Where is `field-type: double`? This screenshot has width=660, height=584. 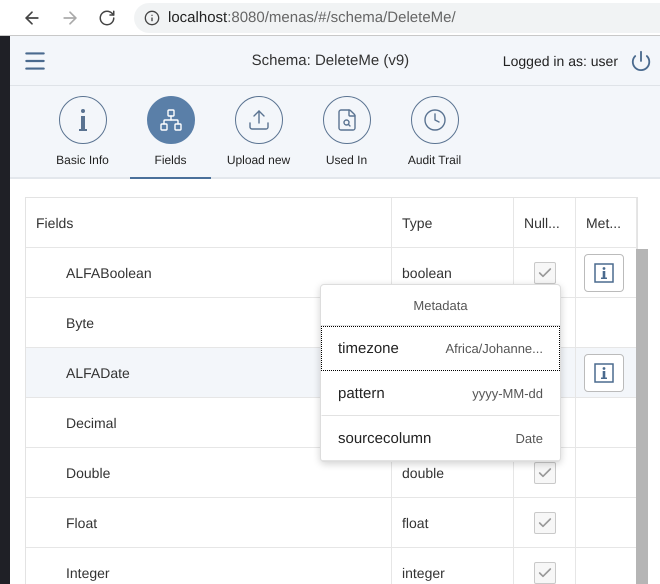
field-type: double is located at coordinates (423, 472).